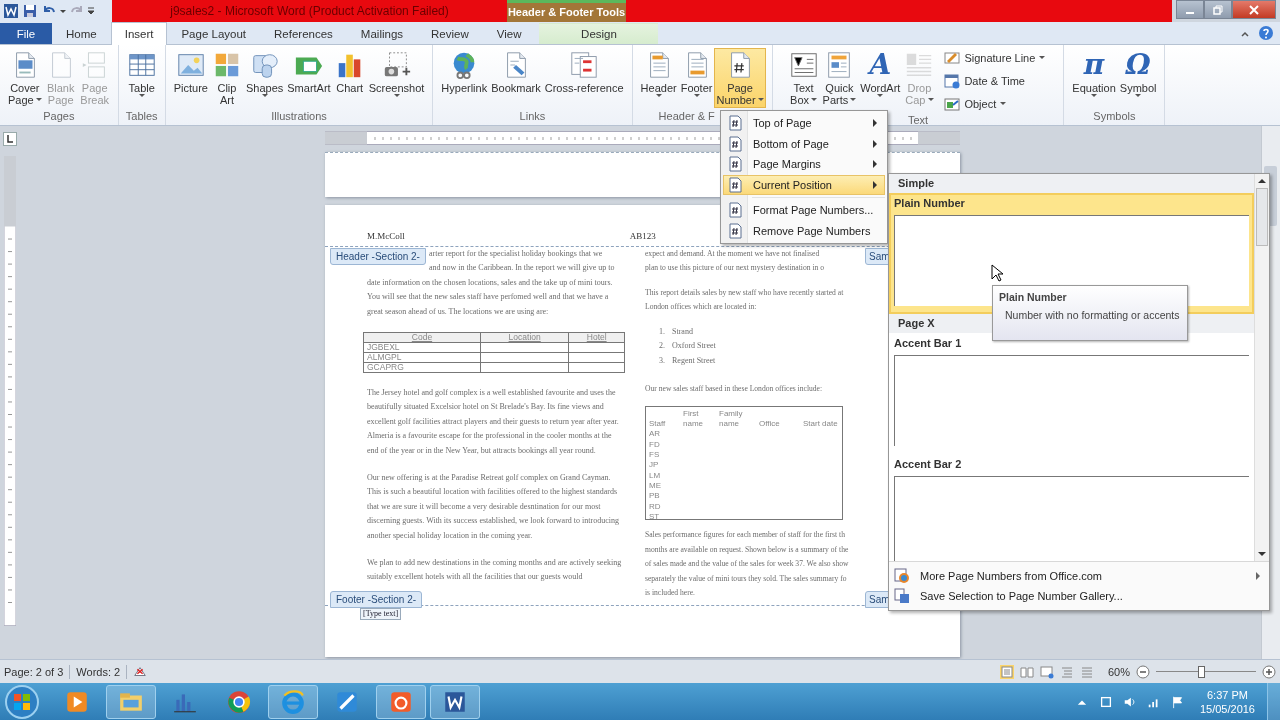  Describe the element at coordinates (995, 57) in the screenshot. I see `ribbon-button: Signature Line` at that location.